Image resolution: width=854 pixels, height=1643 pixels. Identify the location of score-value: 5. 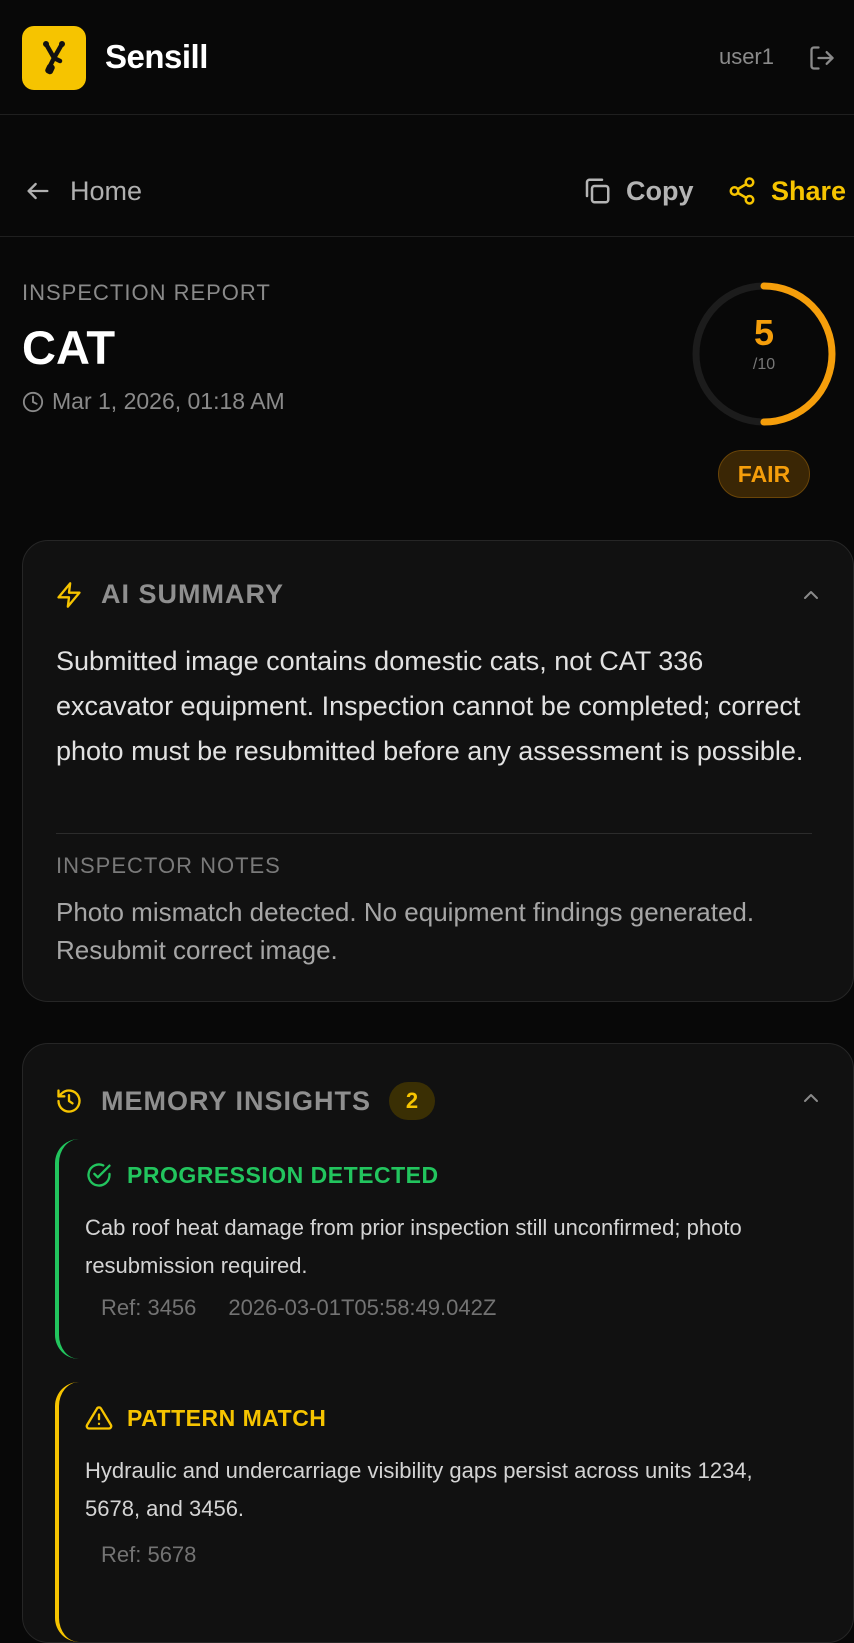
(764, 332).